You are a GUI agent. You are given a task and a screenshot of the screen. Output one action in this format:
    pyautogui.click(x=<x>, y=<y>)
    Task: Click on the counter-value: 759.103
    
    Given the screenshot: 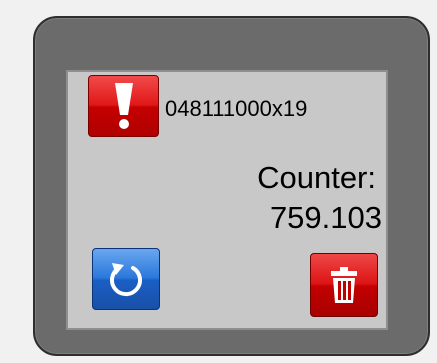 What is the action you would take?
    pyautogui.click(x=325, y=217)
    